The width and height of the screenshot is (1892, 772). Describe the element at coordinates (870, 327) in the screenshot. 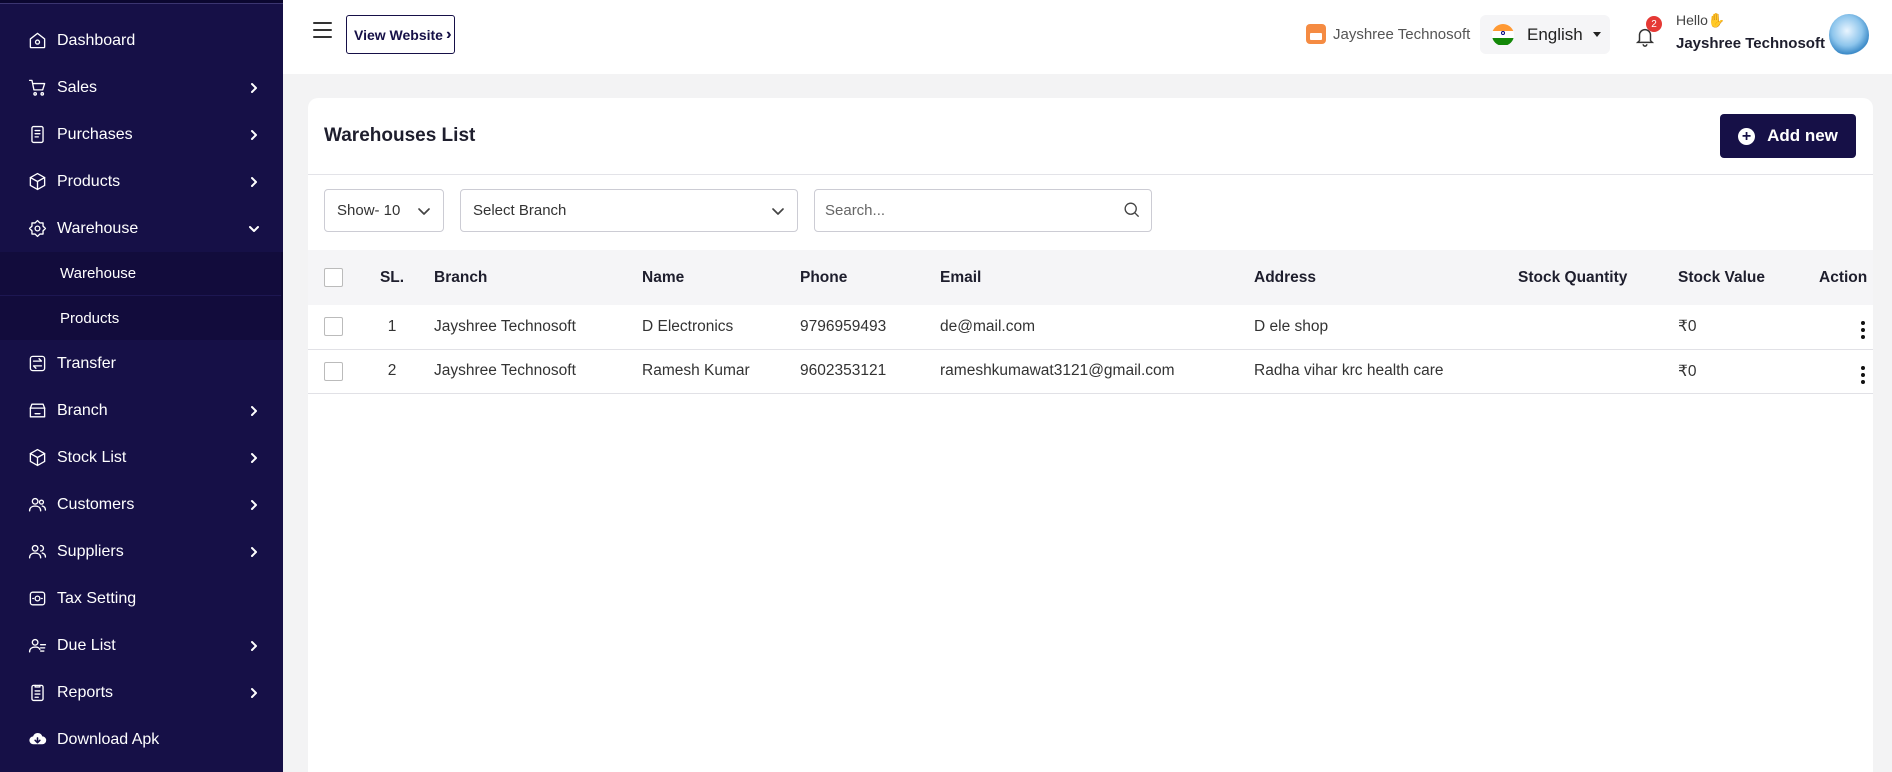

I see `cell-phone: 9796959493` at that location.